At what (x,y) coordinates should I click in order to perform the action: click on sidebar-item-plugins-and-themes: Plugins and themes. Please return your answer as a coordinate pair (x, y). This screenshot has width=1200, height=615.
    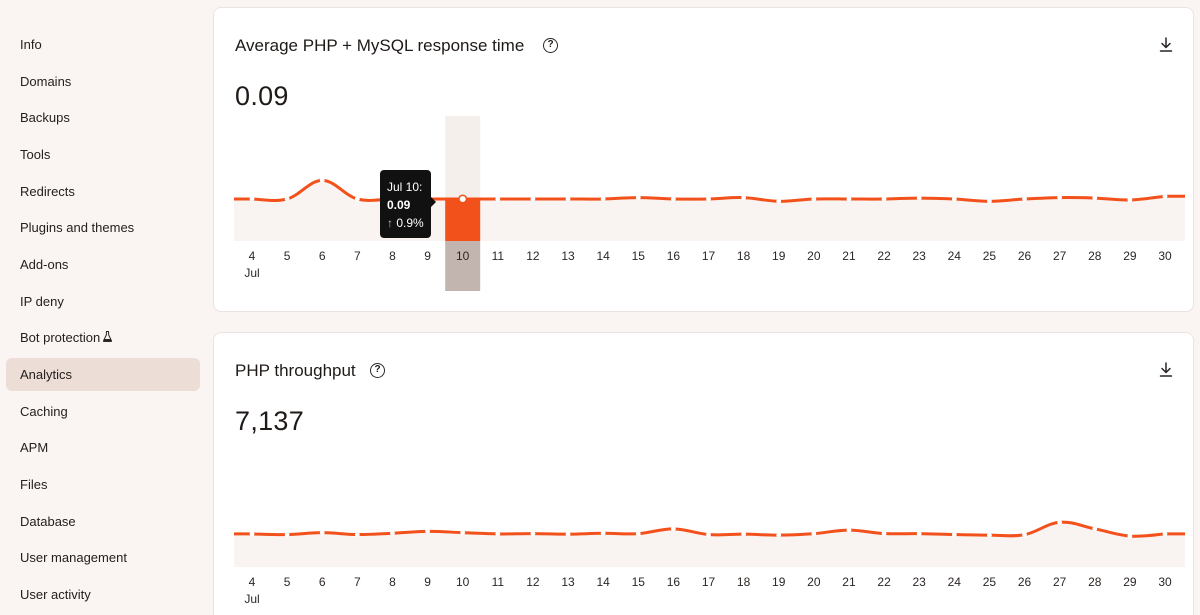
    Looking at the image, I should click on (103, 227).